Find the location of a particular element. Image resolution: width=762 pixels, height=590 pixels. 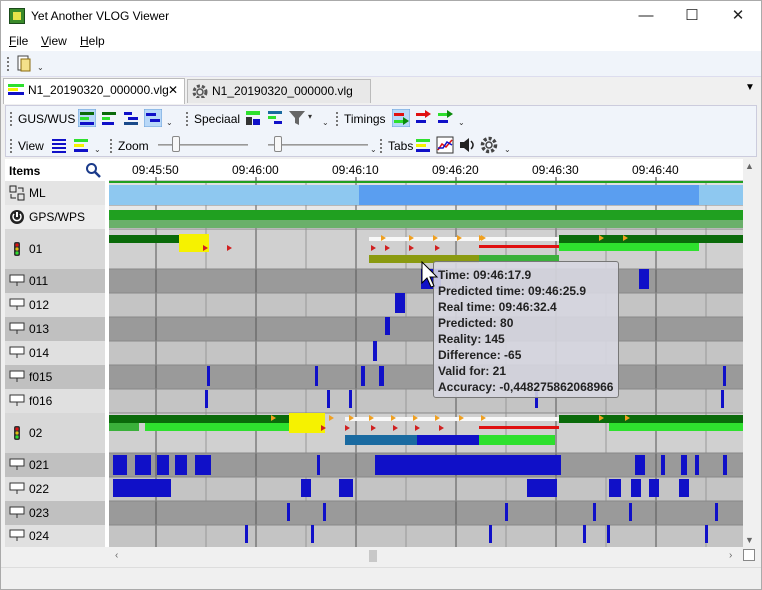

power-icon is located at coordinates (17, 216).